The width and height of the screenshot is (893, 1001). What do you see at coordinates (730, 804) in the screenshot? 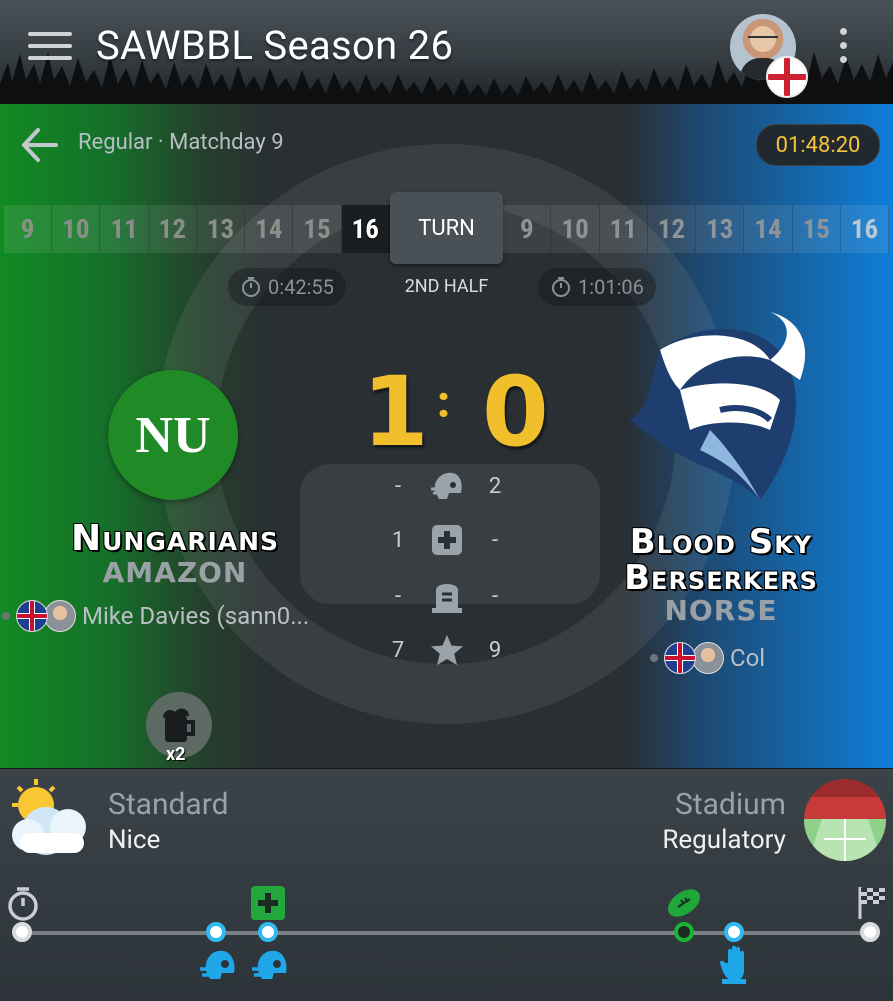
I see `stadium-label: Stadium` at bounding box center [730, 804].